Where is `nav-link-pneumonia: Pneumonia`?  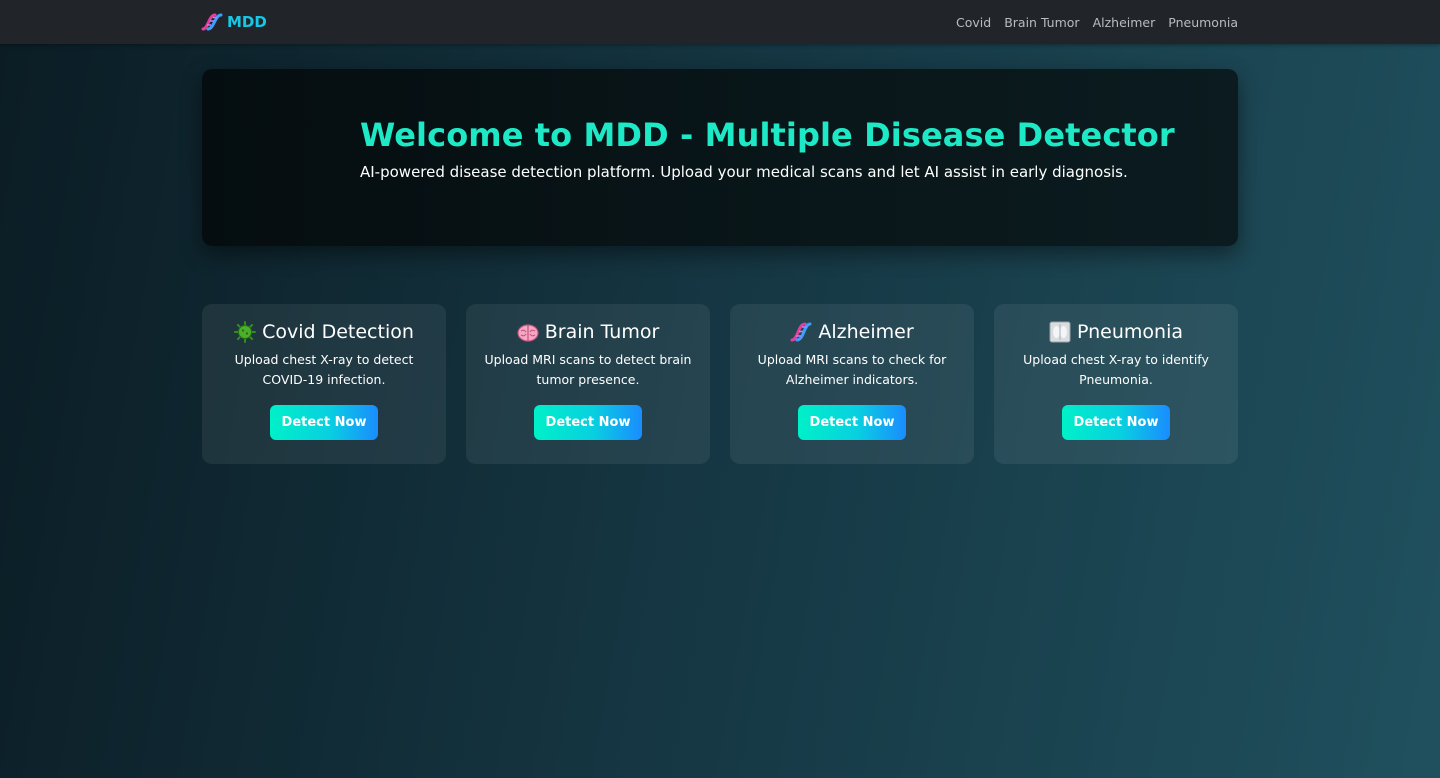 nav-link-pneumonia: Pneumonia is located at coordinates (1203, 22).